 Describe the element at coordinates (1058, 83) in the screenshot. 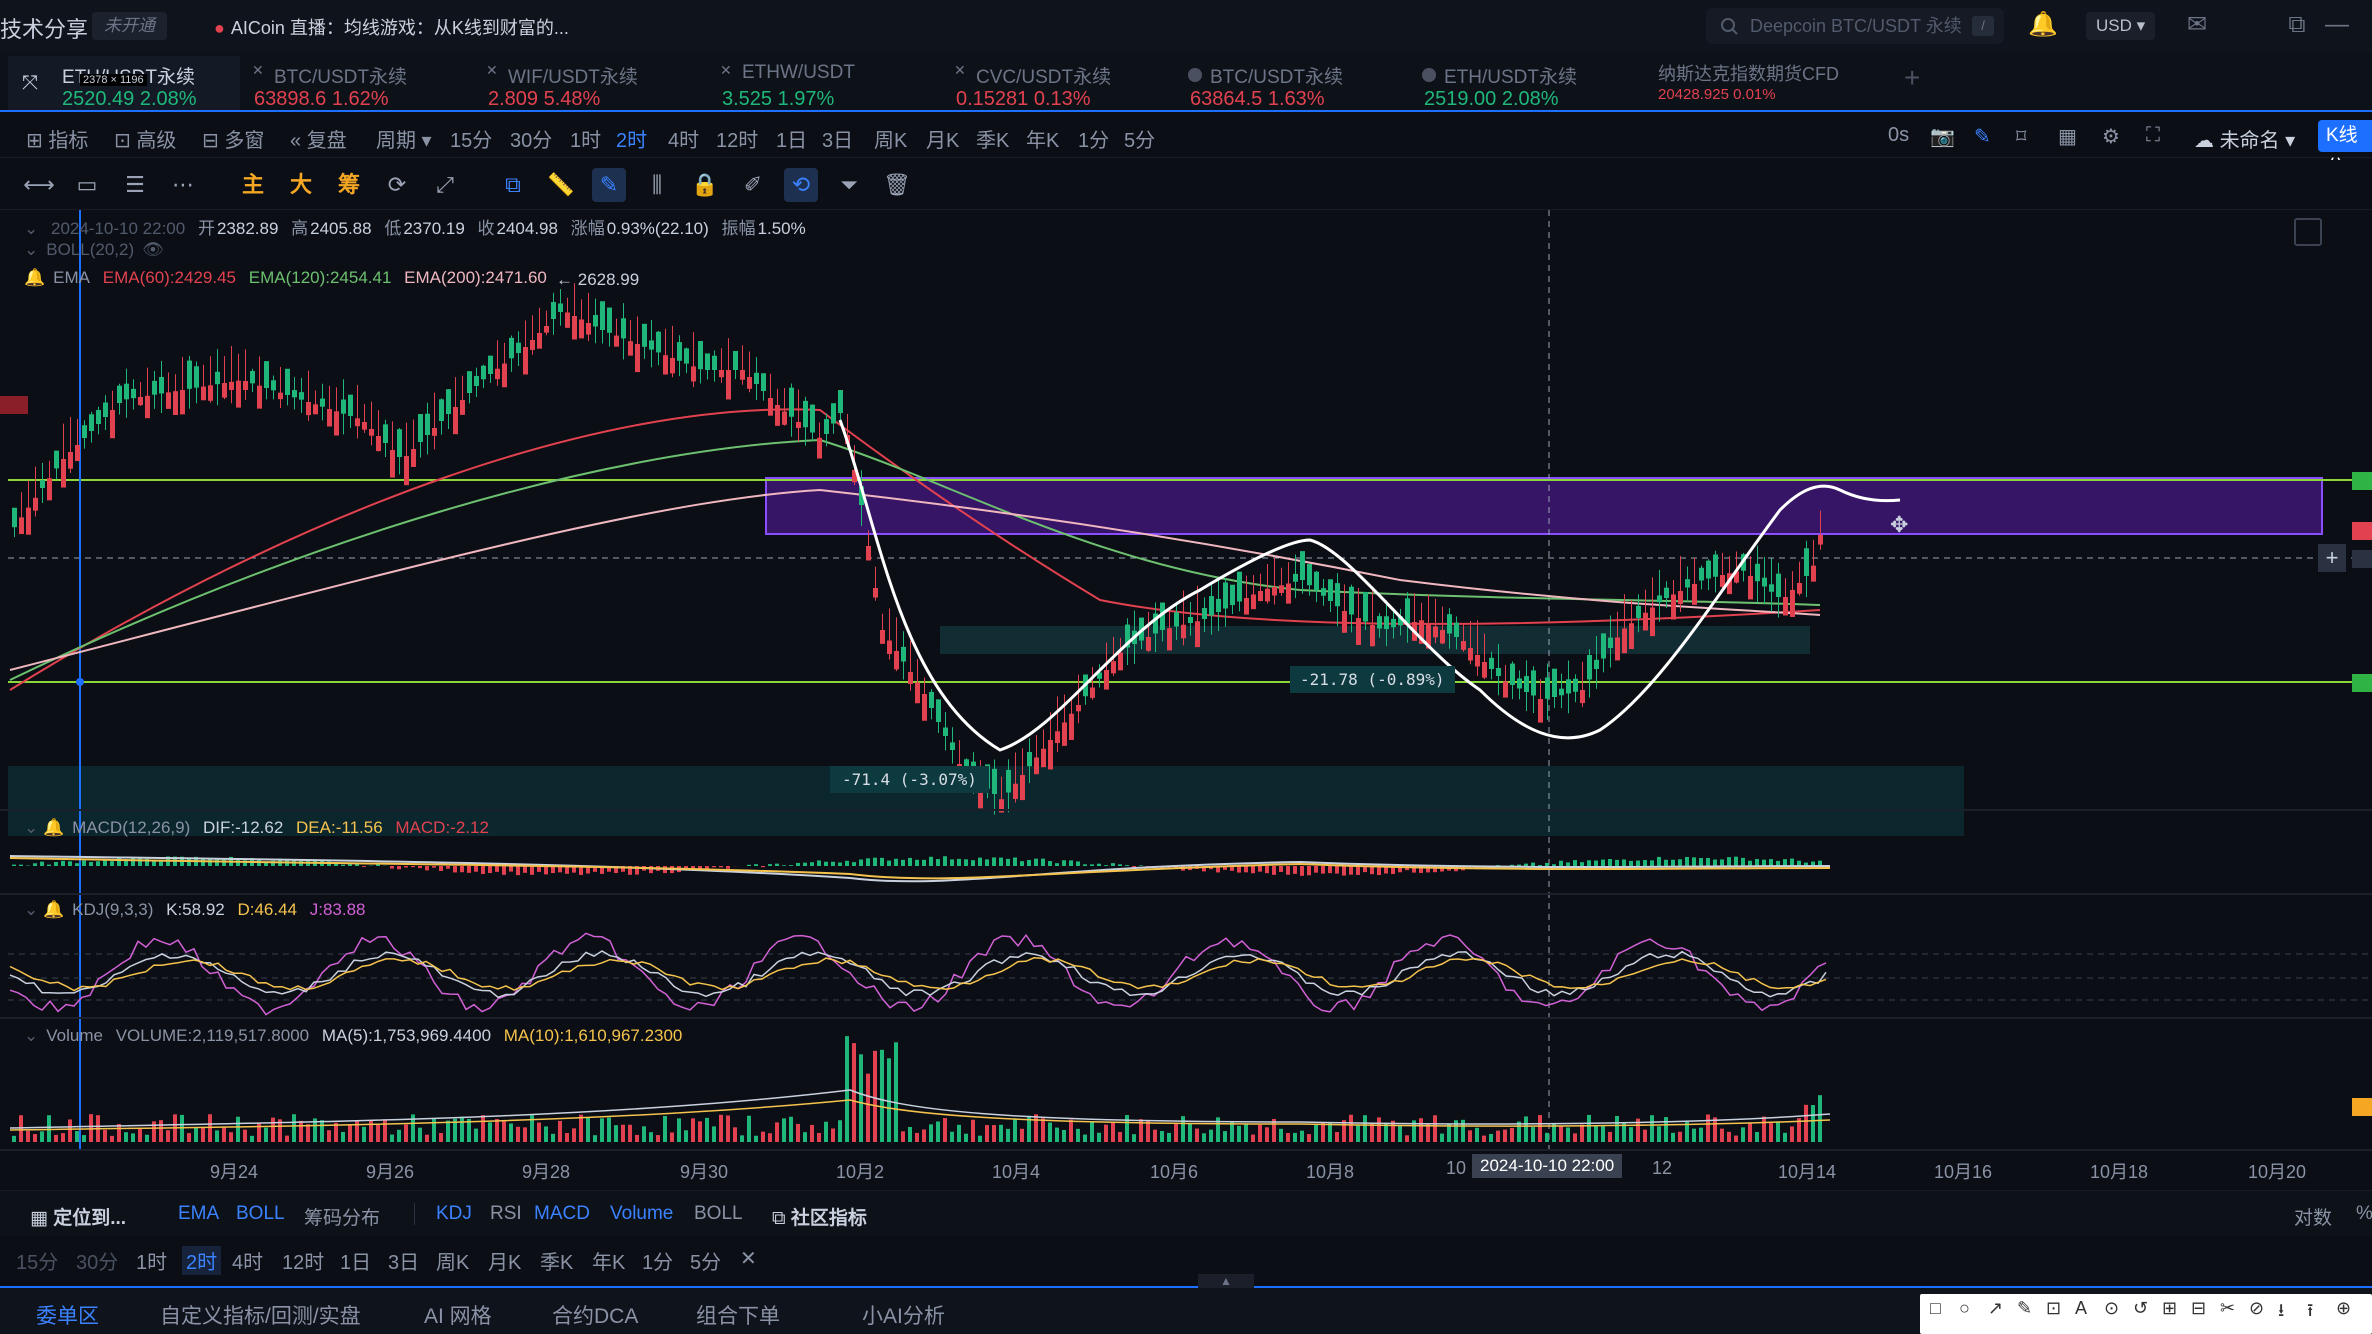

I see `tab-symbol-4: ✕ CVC/USDT永续 0.15281 0.13%` at that location.